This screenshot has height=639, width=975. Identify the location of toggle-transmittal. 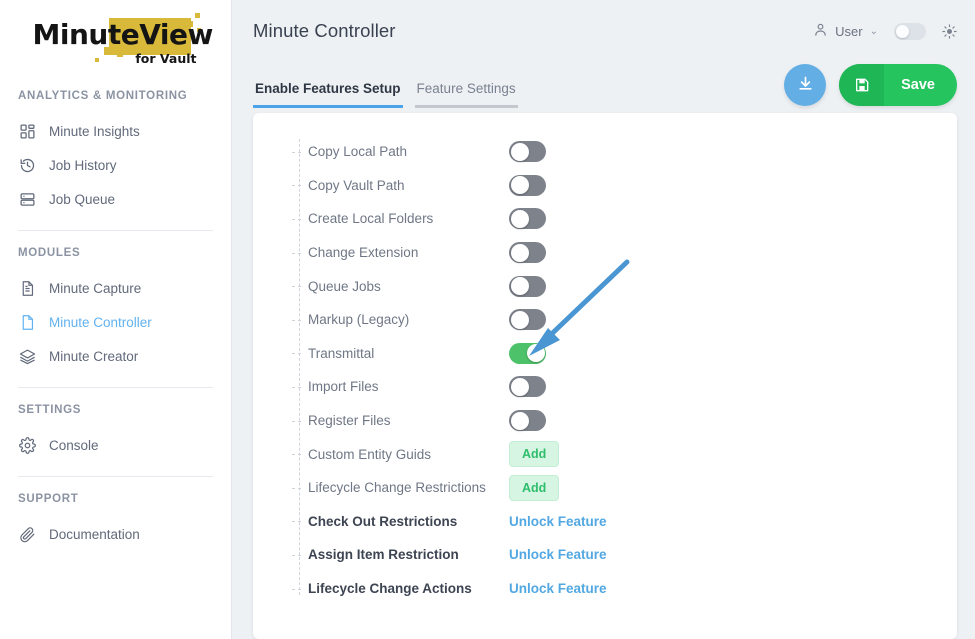
(527, 353).